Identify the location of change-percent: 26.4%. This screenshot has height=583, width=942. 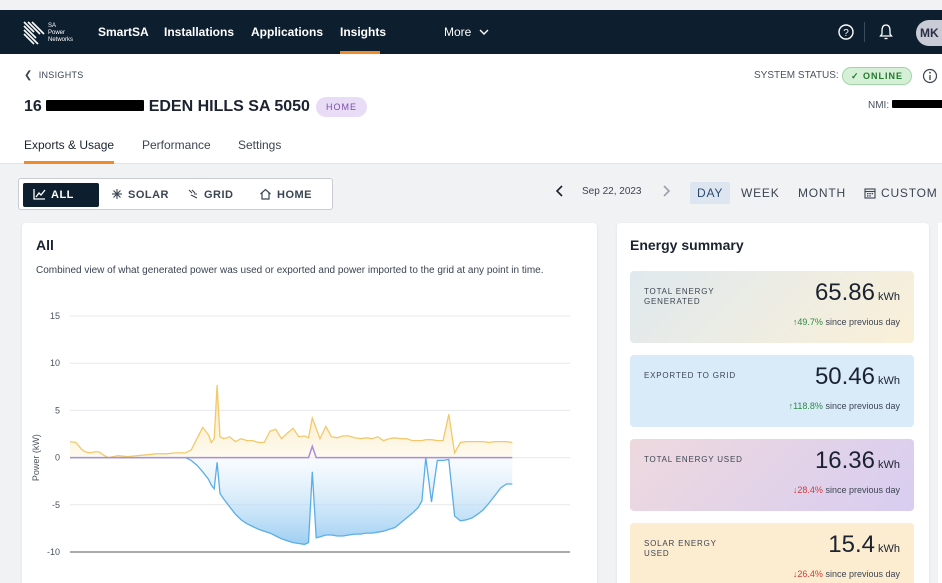
(810, 574).